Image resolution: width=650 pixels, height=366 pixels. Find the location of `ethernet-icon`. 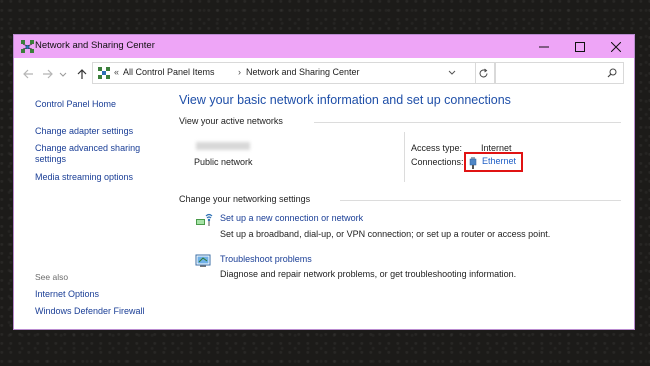

ethernet-icon is located at coordinates (473, 163).